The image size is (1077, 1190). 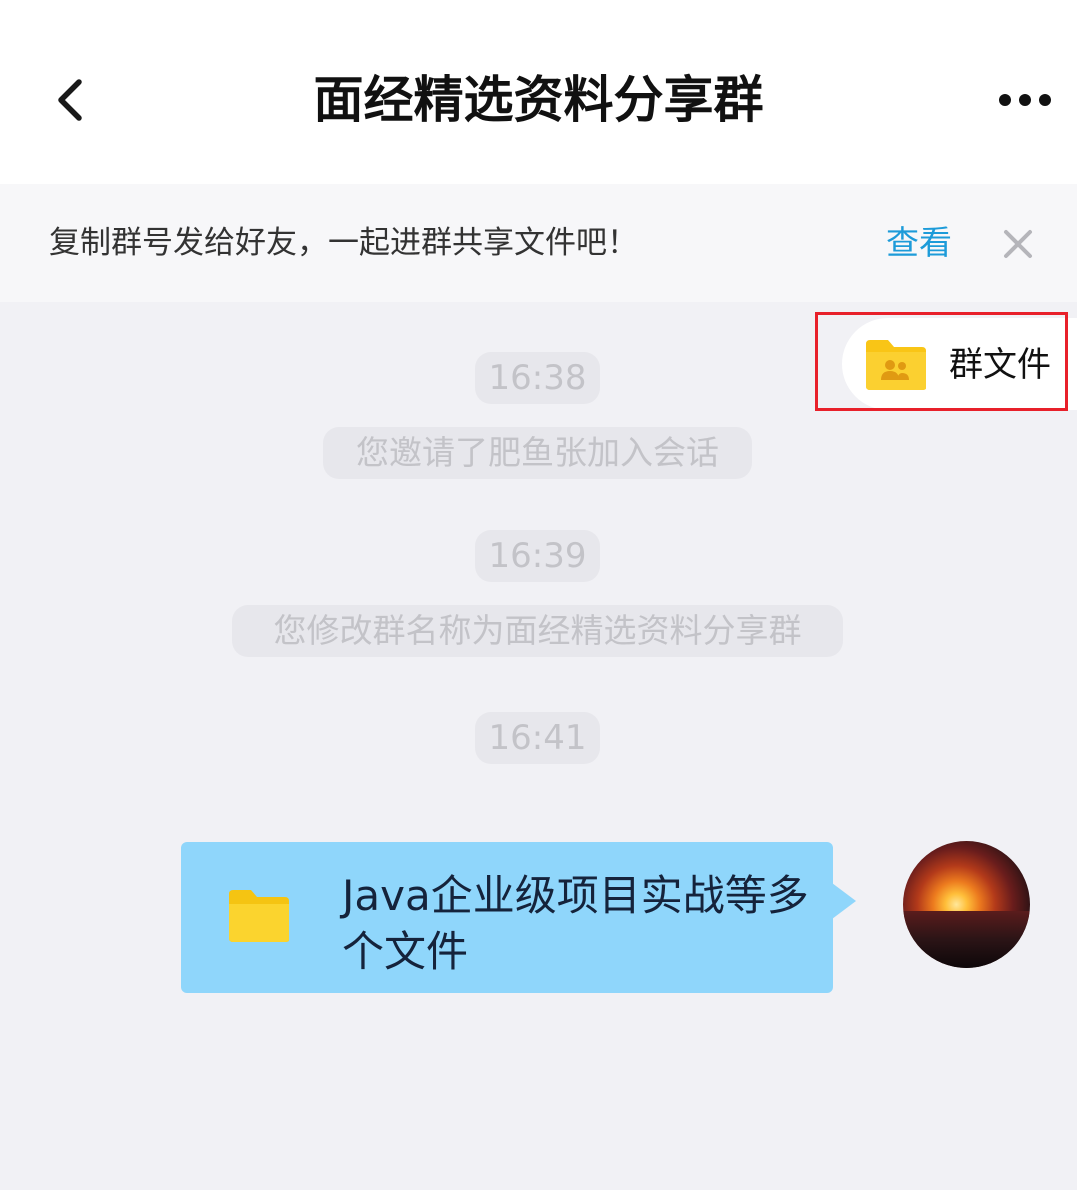 What do you see at coordinates (537, 631) in the screenshot?
I see `system-message: 您修改群名称为面经精选资料分享群` at bounding box center [537, 631].